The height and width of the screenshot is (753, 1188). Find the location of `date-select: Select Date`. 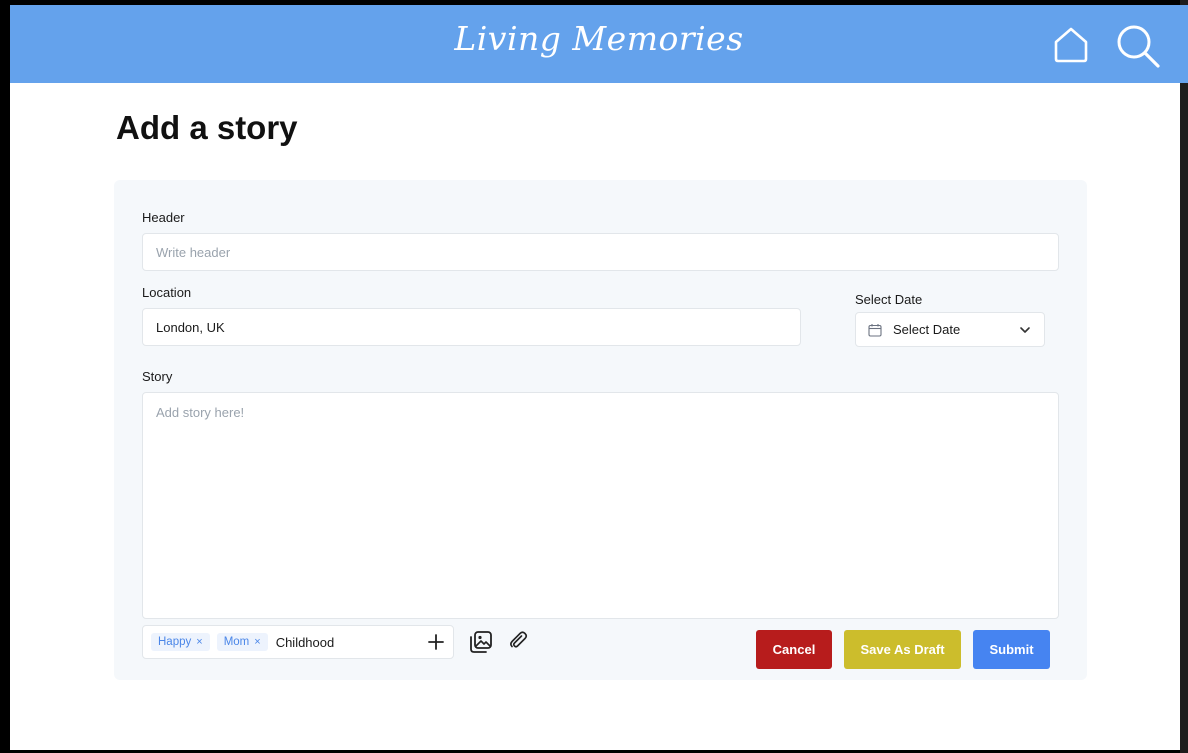

date-select: Select Date is located at coordinates (950, 329).